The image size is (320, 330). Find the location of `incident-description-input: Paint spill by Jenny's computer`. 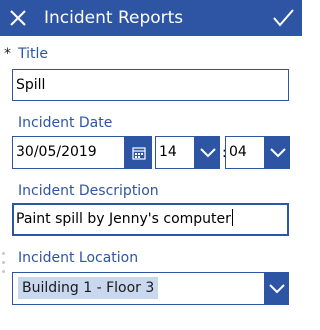

incident-description-input: Paint spill by Jenny's computer is located at coordinates (150, 219).